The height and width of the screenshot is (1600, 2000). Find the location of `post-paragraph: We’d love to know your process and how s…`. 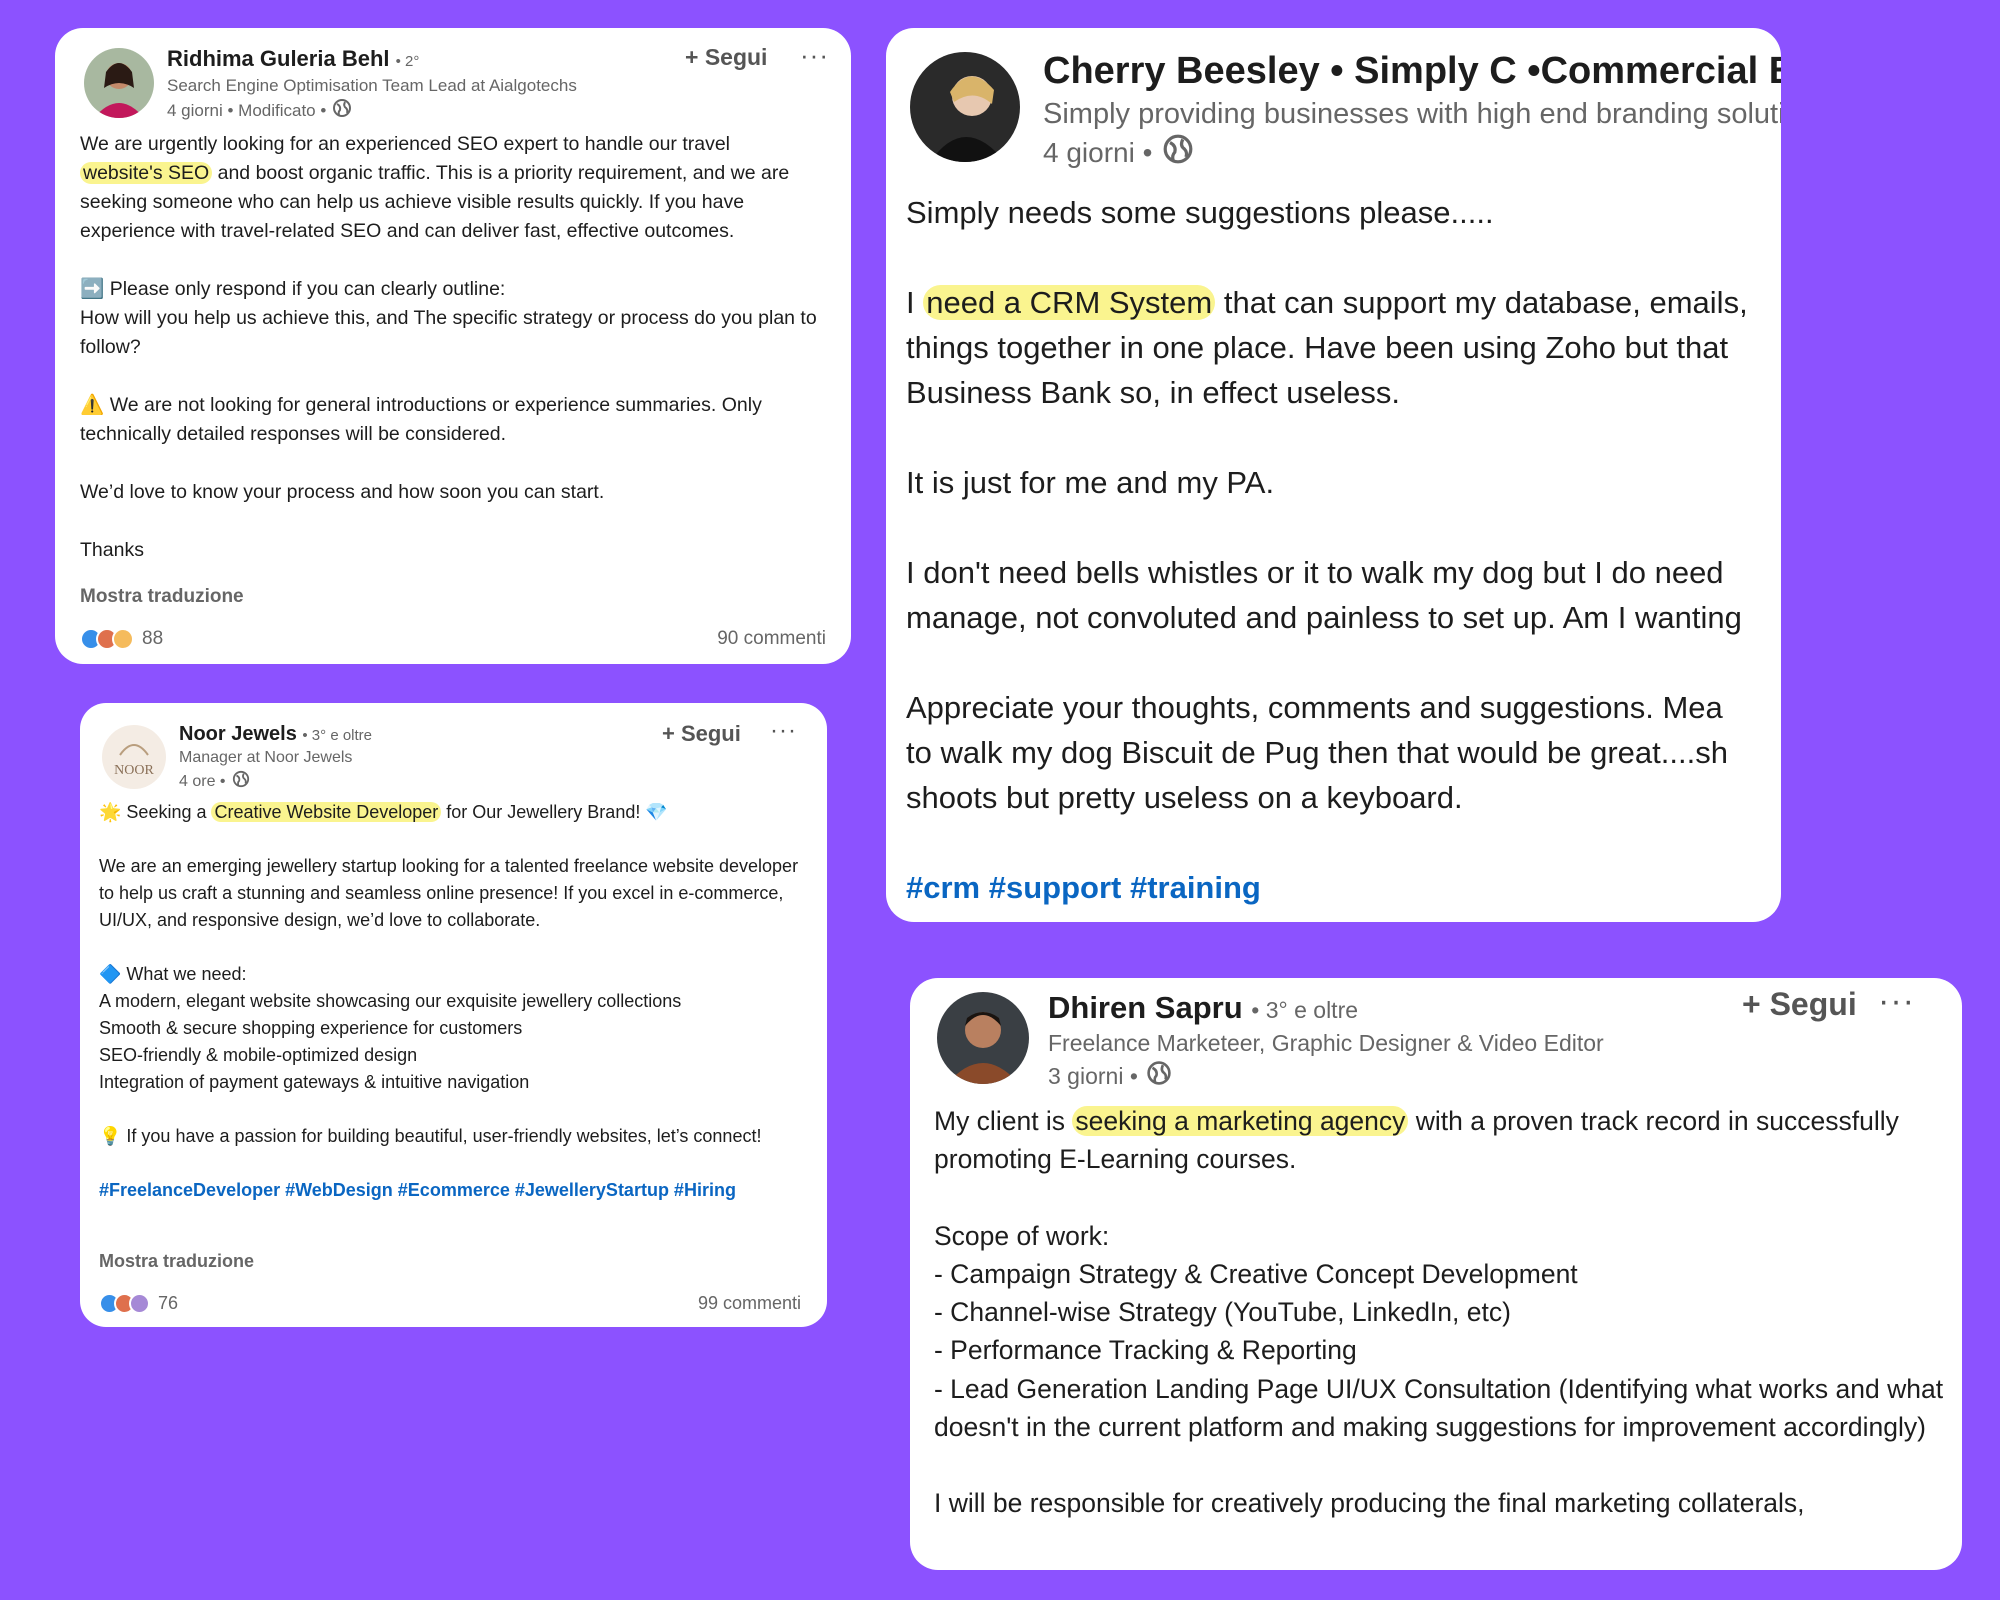

post-paragraph: We’d love to know your process and how s… is located at coordinates (342, 492).